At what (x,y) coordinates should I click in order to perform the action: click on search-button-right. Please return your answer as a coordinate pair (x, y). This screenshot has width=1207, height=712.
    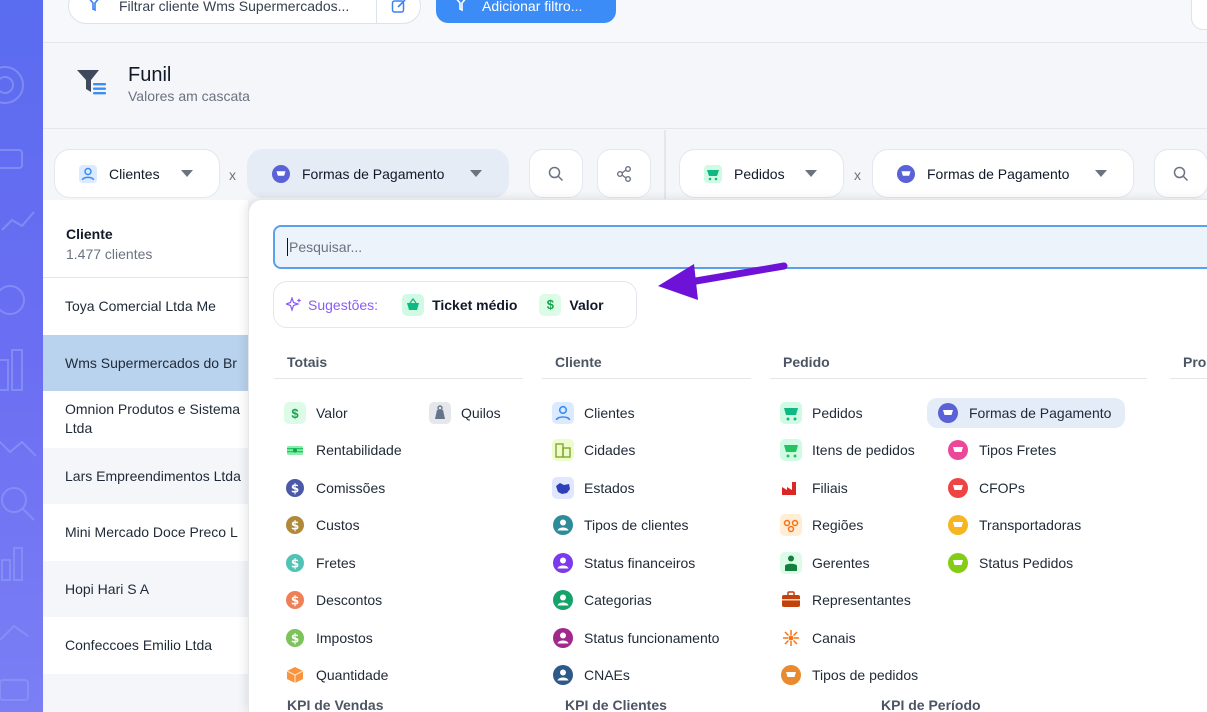
    Looking at the image, I should click on (1180, 173).